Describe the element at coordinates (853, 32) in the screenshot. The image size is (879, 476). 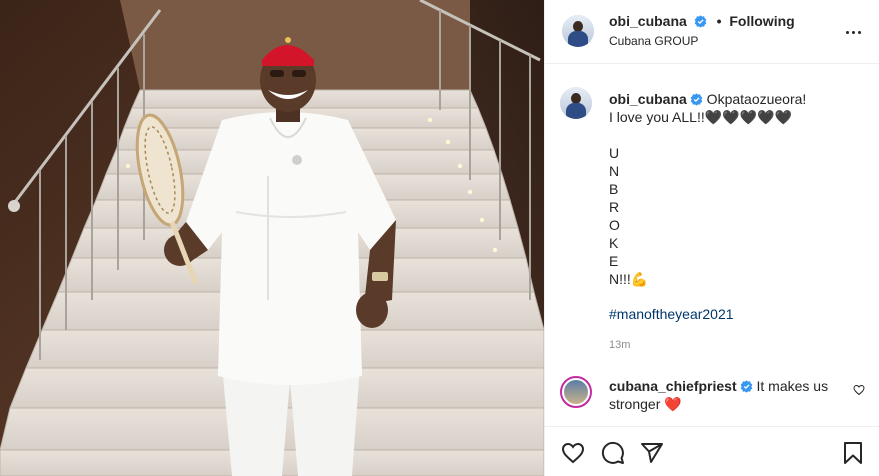
I see `more-options-icon` at that location.